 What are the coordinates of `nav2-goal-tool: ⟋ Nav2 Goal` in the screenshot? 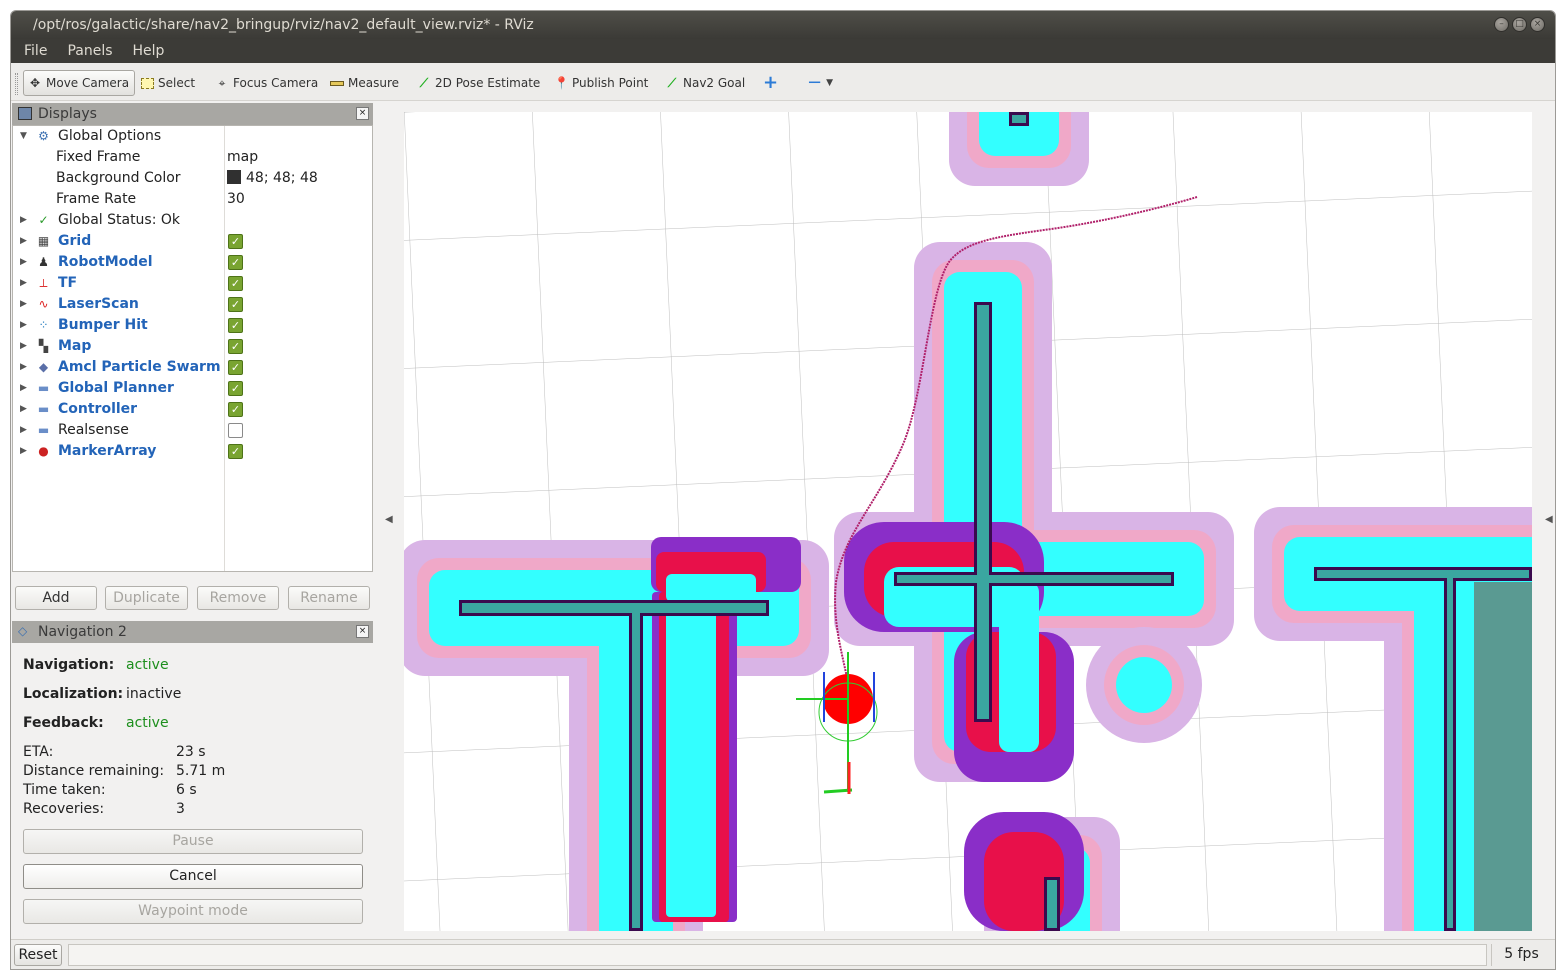 It's located at (705, 83).